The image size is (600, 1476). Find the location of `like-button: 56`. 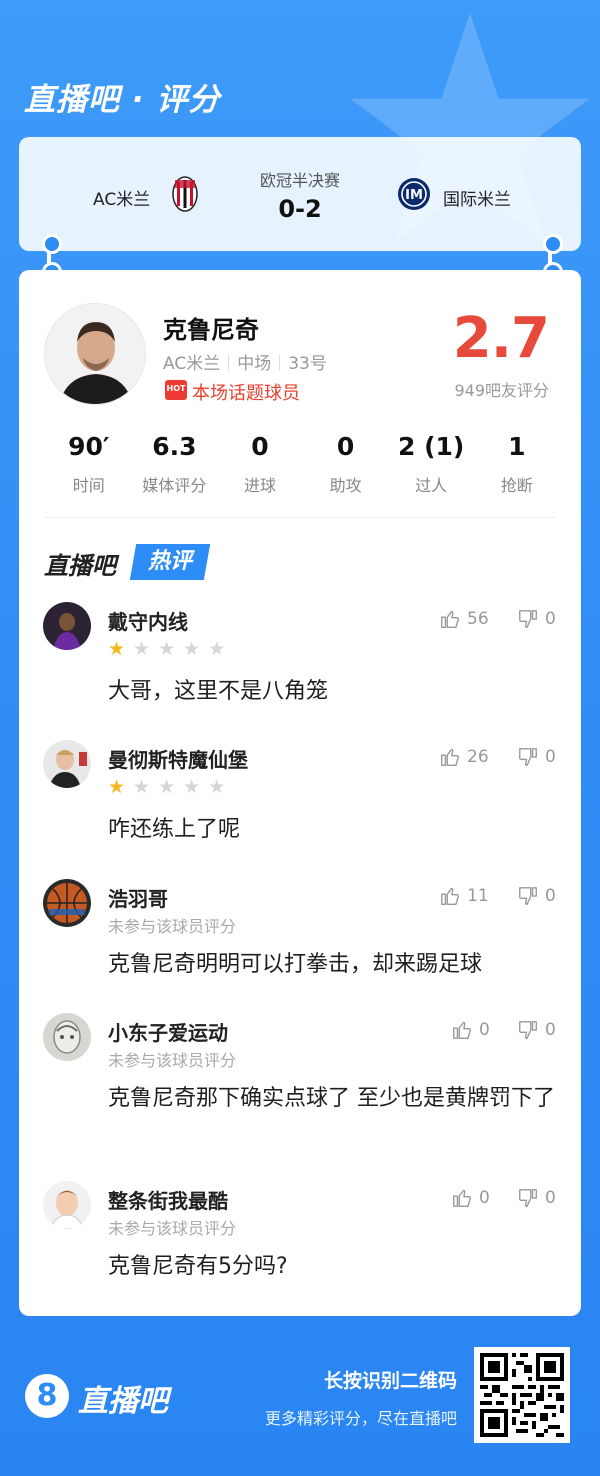

like-button: 56 is located at coordinates (464, 619).